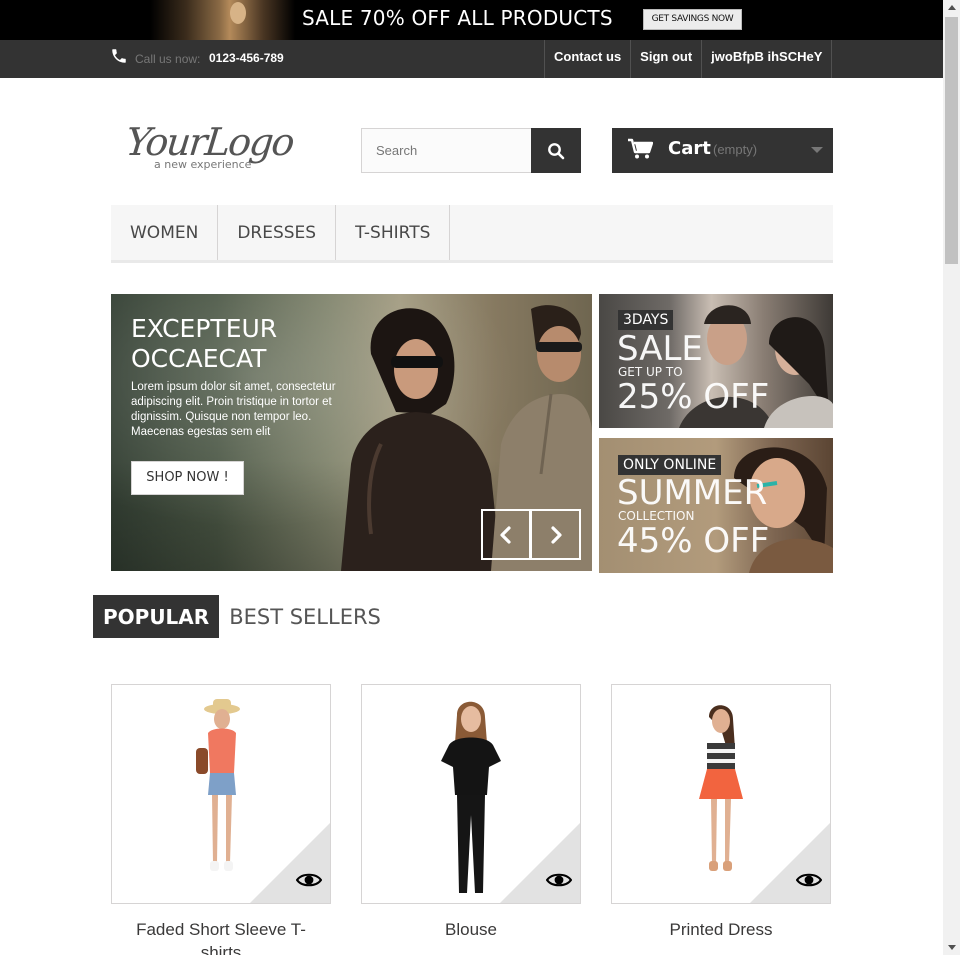  I want to click on caret-down-icon, so click(817, 150).